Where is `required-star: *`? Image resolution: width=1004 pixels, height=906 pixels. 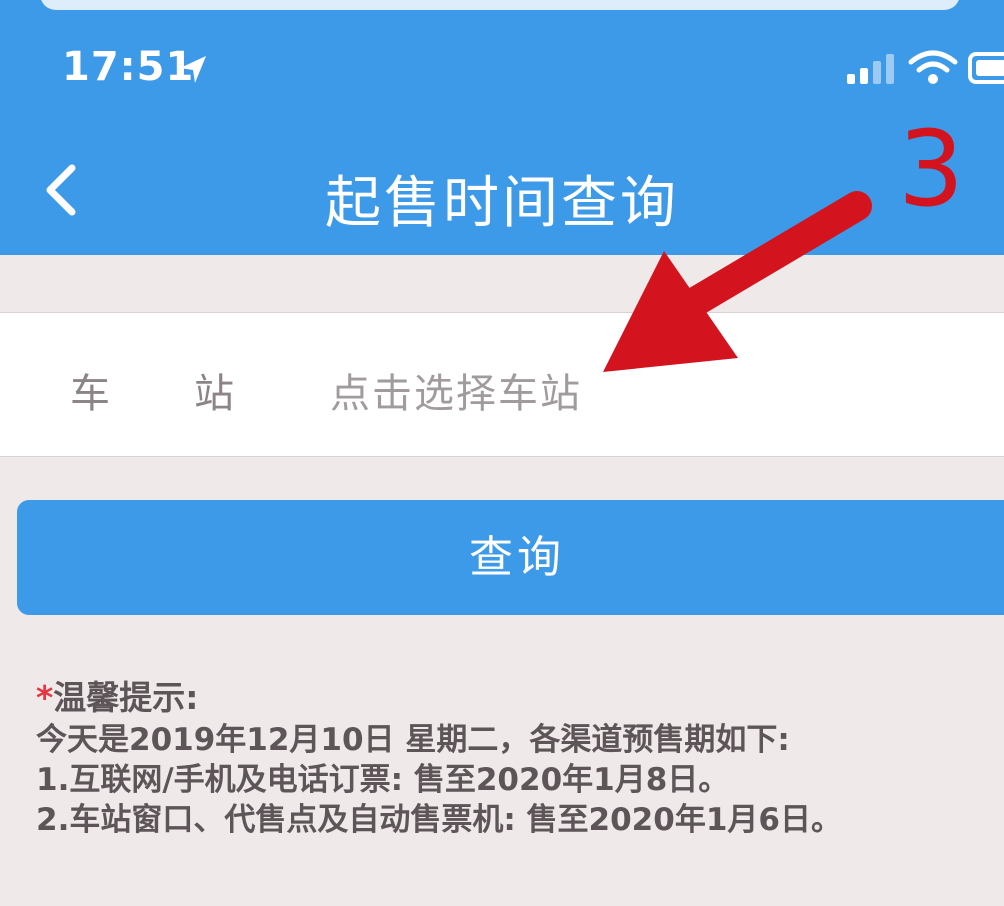 required-star: * is located at coordinates (45, 697).